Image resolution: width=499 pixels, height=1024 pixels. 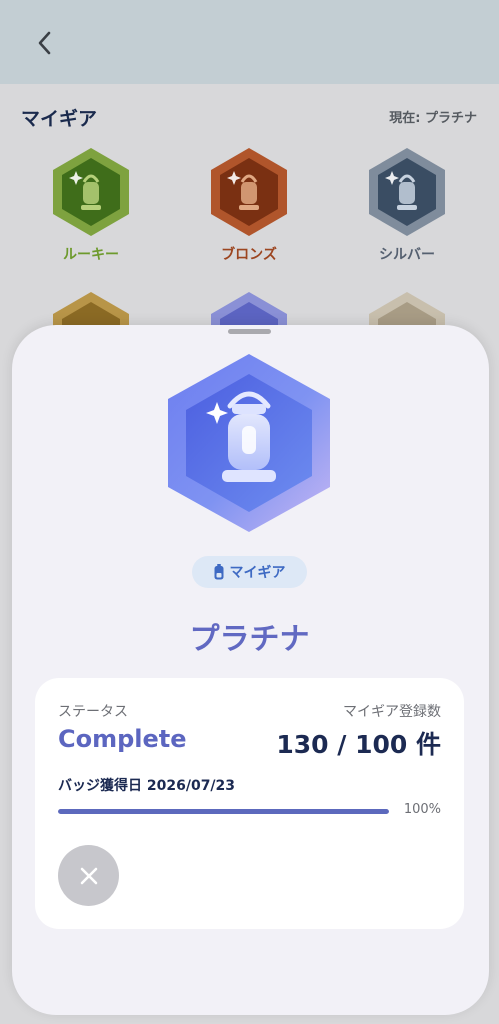 I want to click on category-label: マイギア, so click(x=257, y=573).